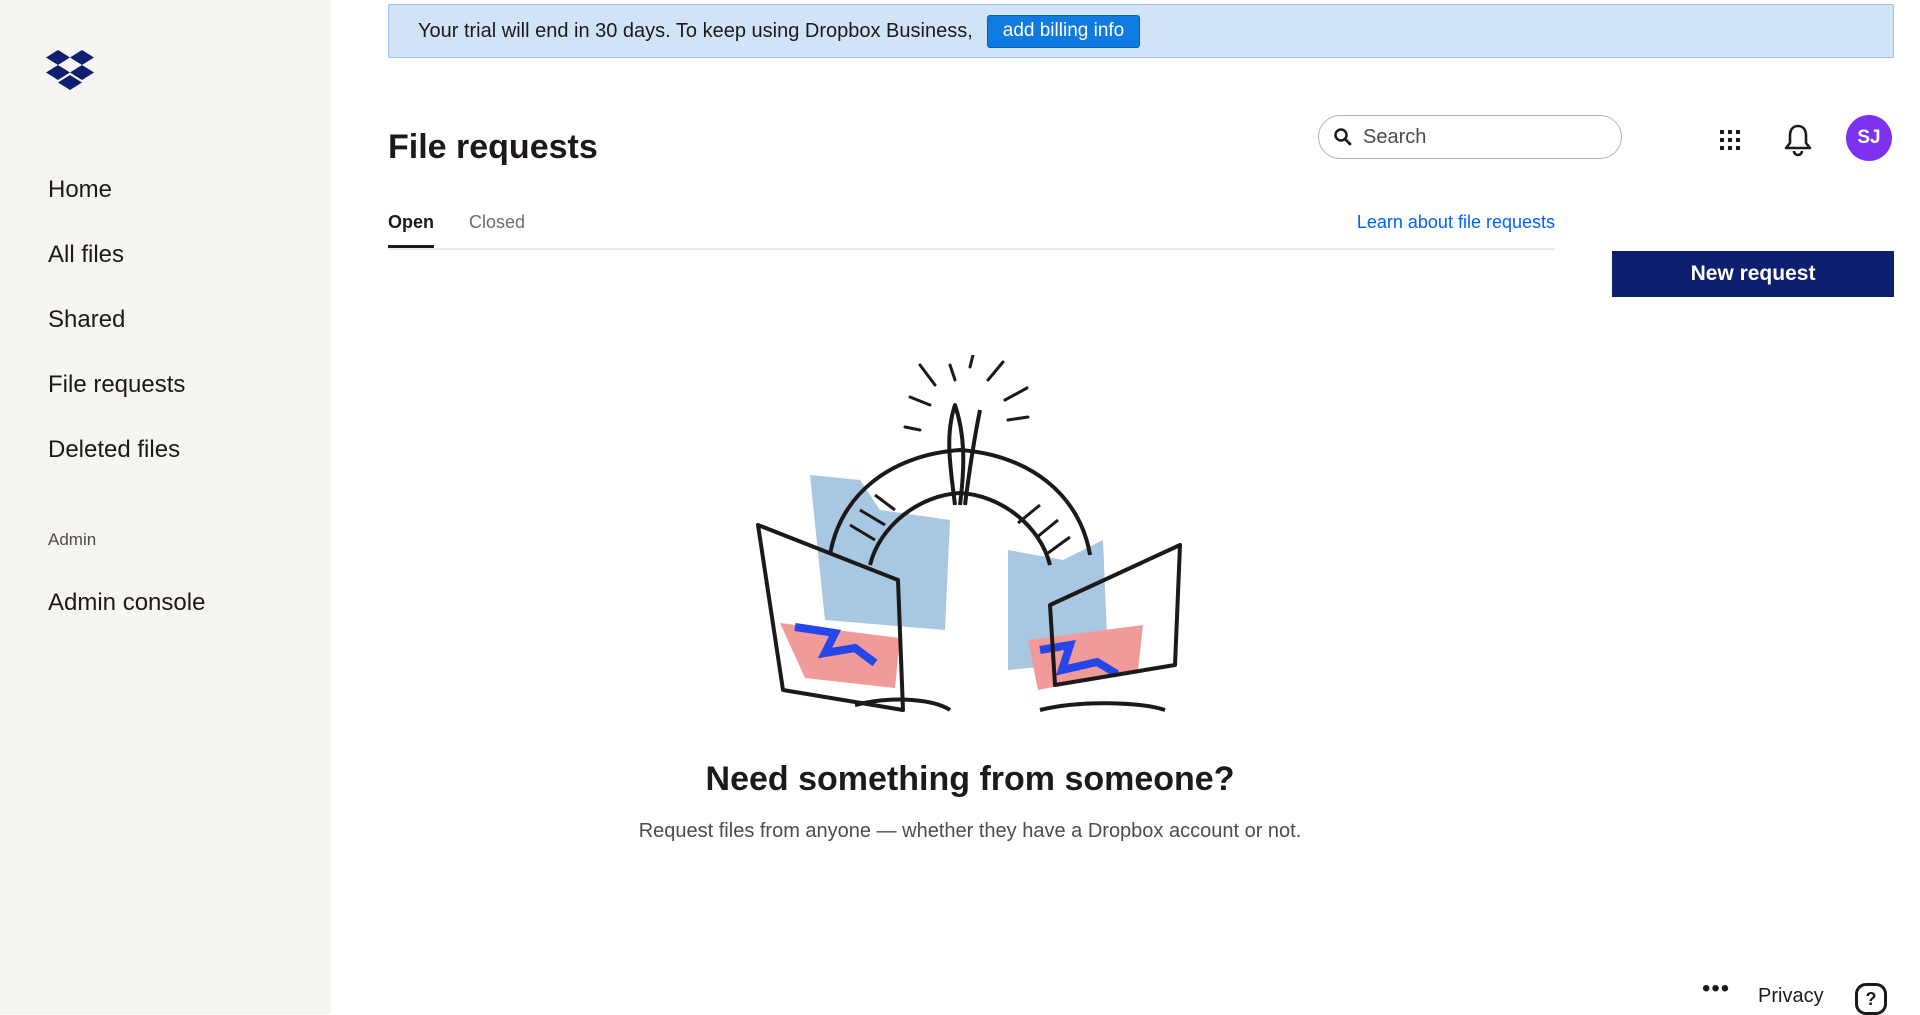 This screenshot has width=1920, height=1015. I want to click on sidebar-item-admin-console: Admin console, so click(126, 603).